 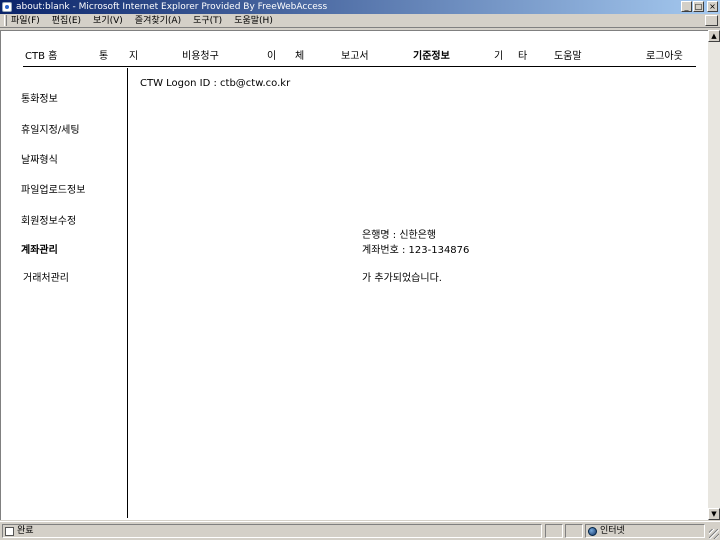 I want to click on bank-name-text: 은행명 : 신한은행, so click(x=399, y=235).